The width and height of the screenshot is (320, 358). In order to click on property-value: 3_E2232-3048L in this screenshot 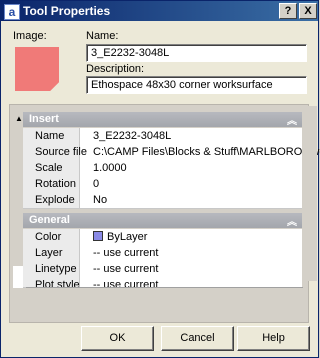, I will do `click(132, 136)`.